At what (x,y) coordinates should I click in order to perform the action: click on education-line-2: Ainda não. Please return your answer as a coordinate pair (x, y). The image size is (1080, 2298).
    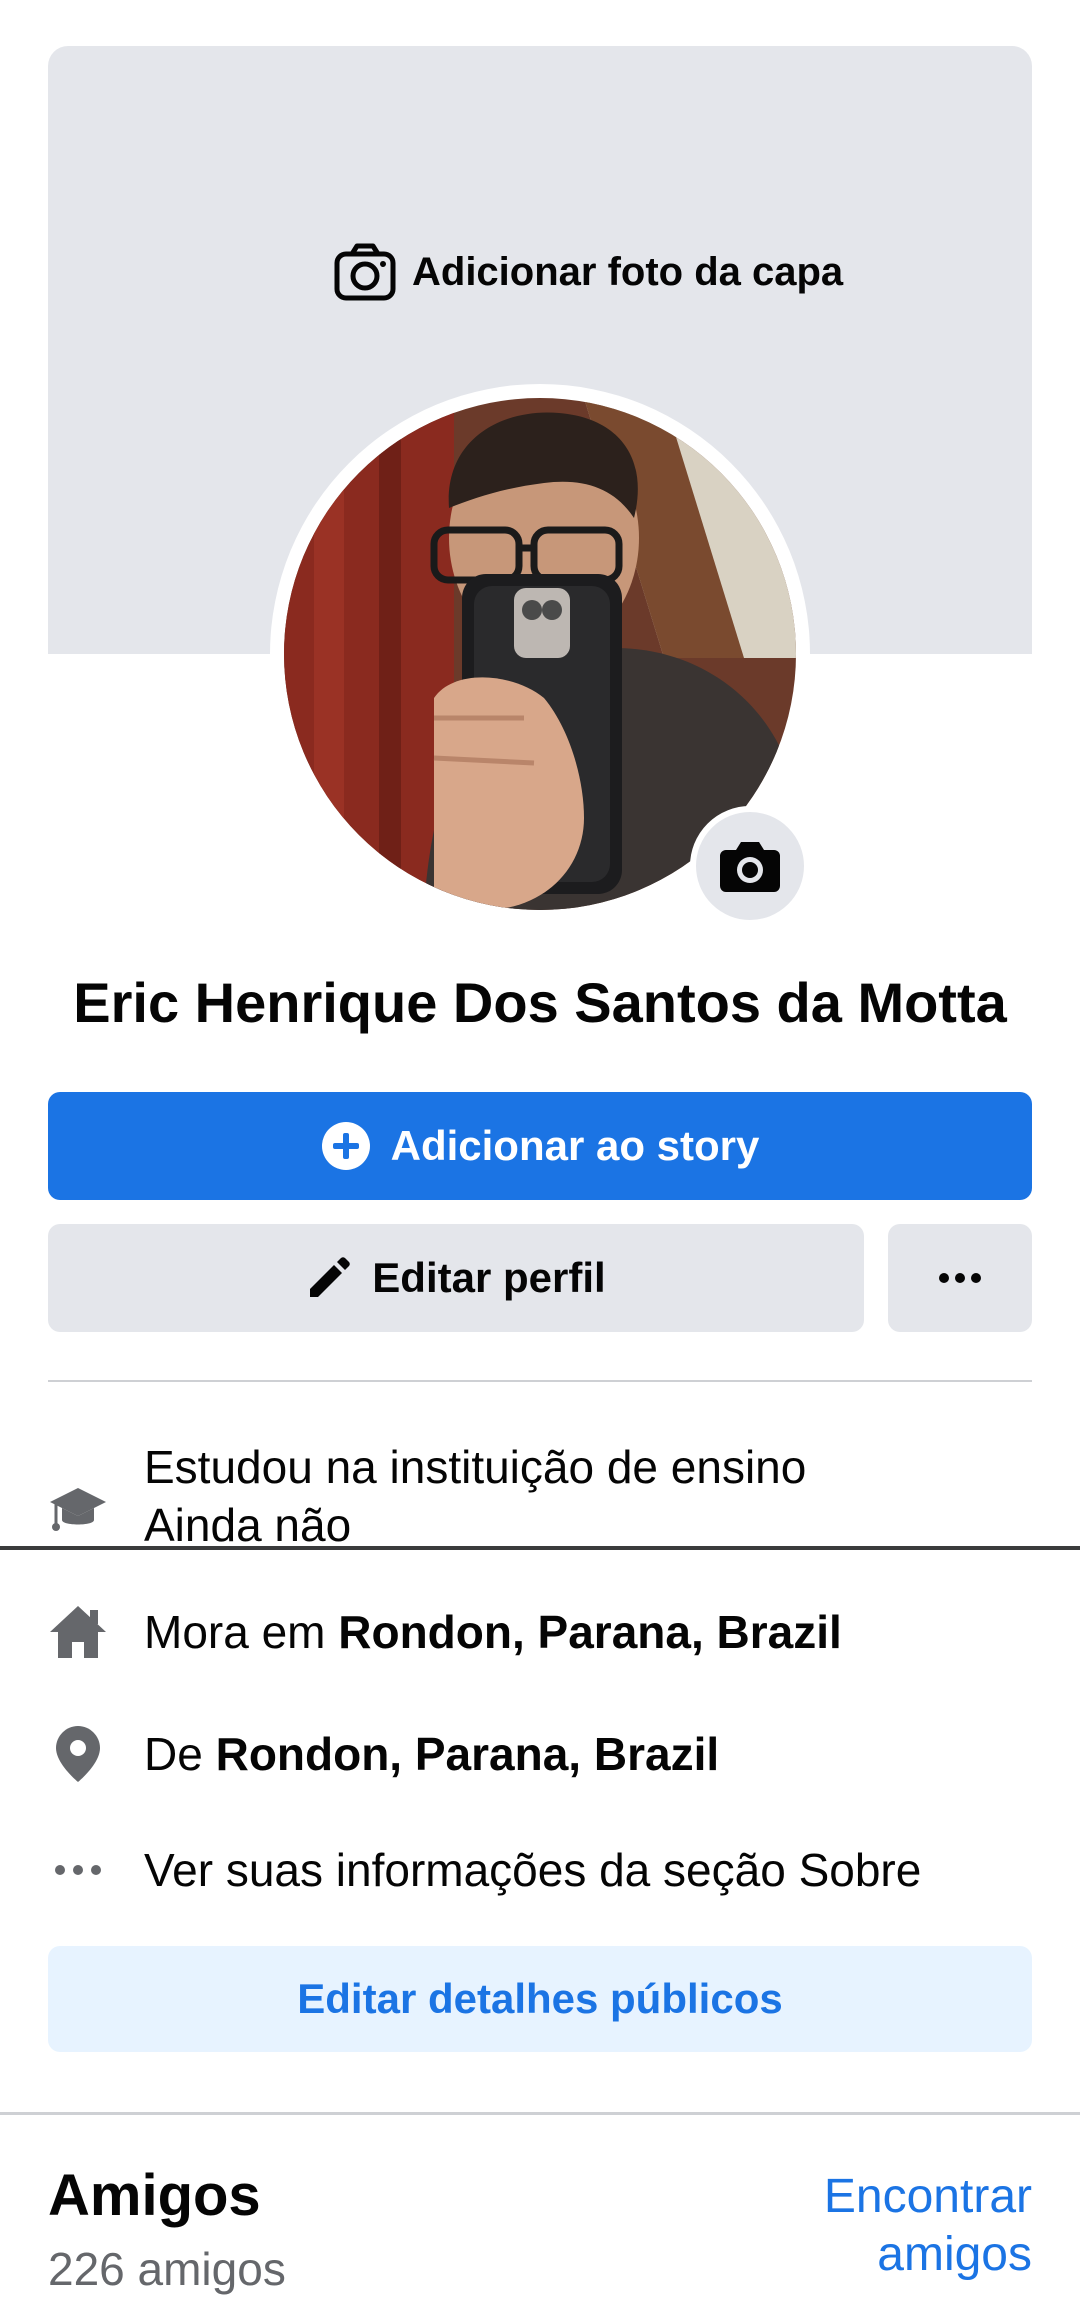
    Looking at the image, I should click on (248, 1522).